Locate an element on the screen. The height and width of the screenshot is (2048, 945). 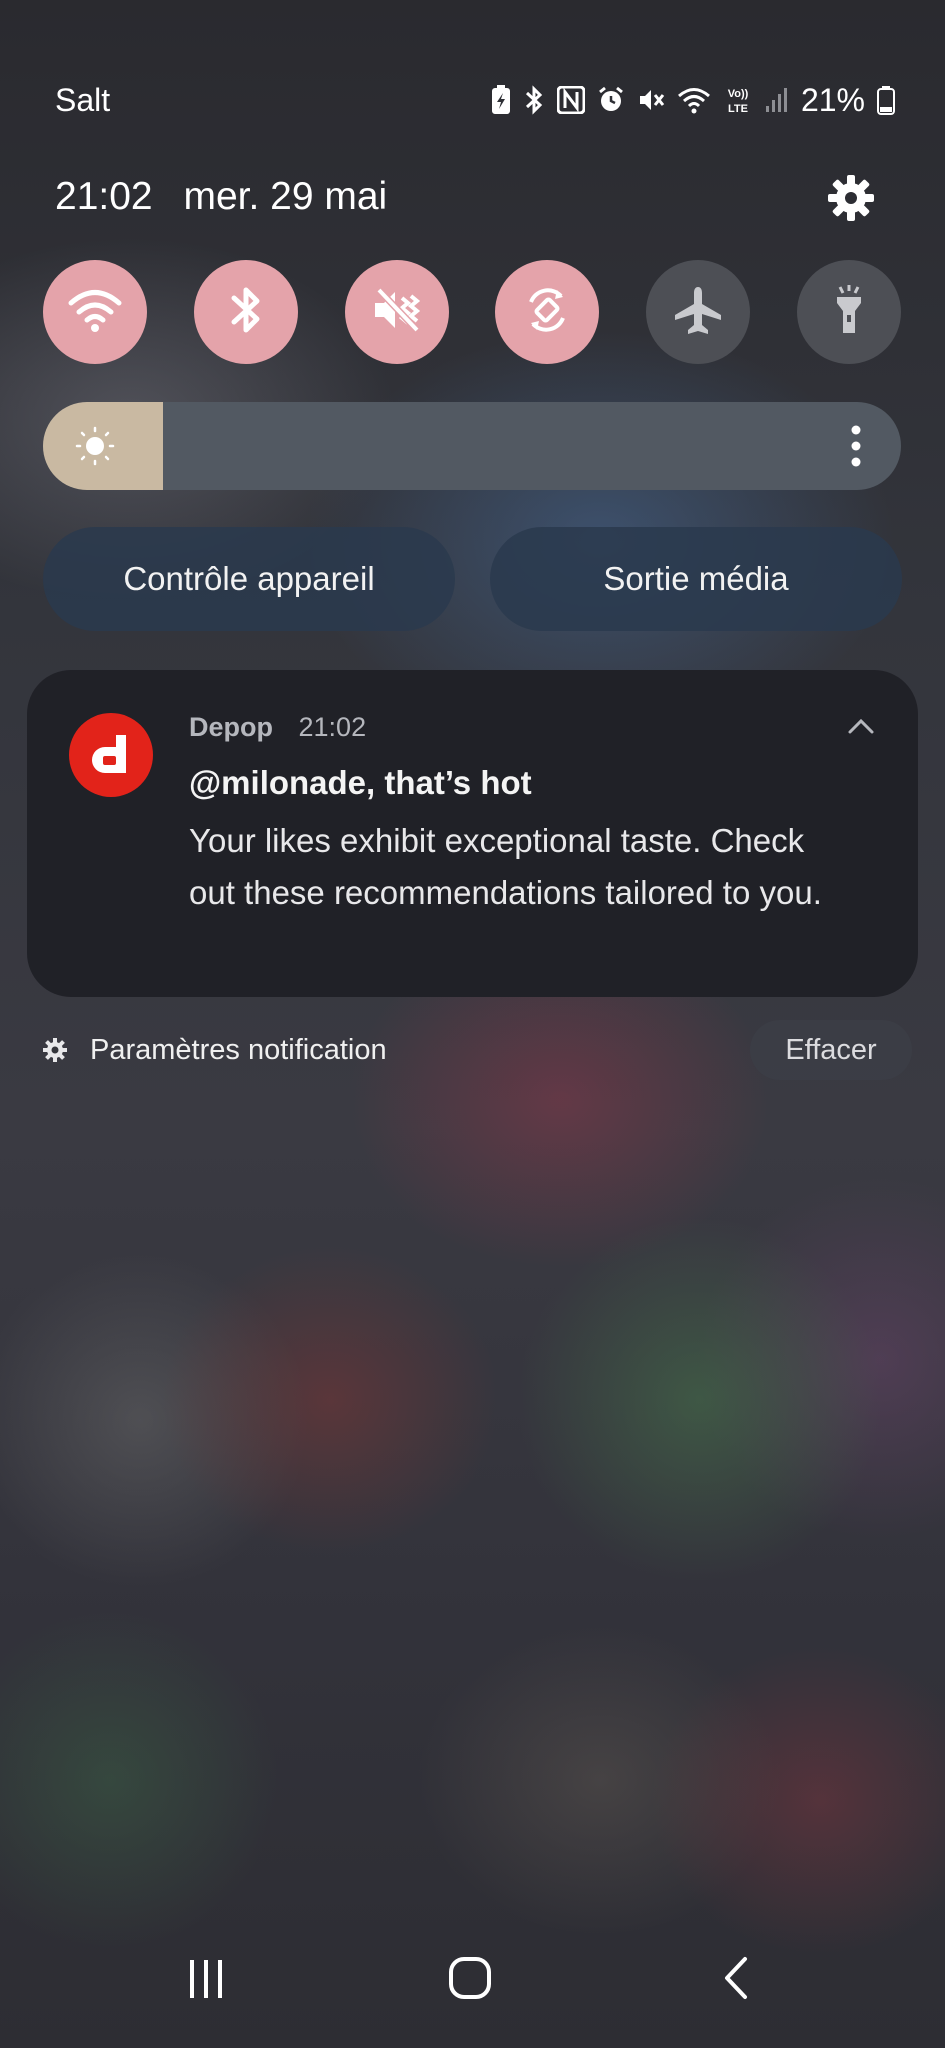
notification-title: @milonade, that’s hot is located at coordinates (360, 782).